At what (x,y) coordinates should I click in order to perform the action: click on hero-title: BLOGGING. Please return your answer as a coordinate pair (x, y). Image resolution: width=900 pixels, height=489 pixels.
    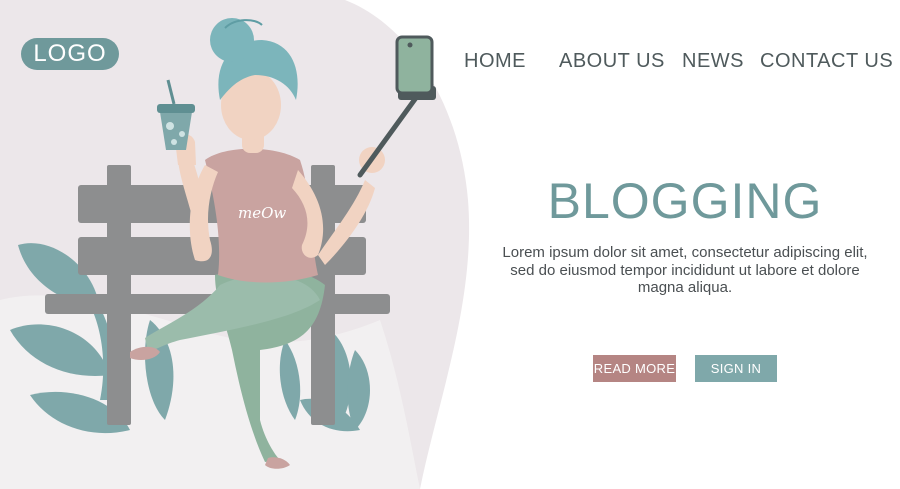
    Looking at the image, I should click on (685, 201).